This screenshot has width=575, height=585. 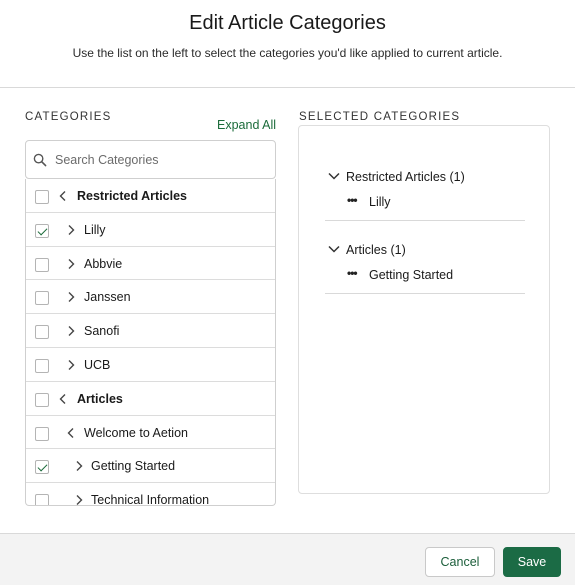 What do you see at coordinates (425, 194) in the screenshot?
I see `selected-group: Restricted Articles (1) ••• Lilly` at bounding box center [425, 194].